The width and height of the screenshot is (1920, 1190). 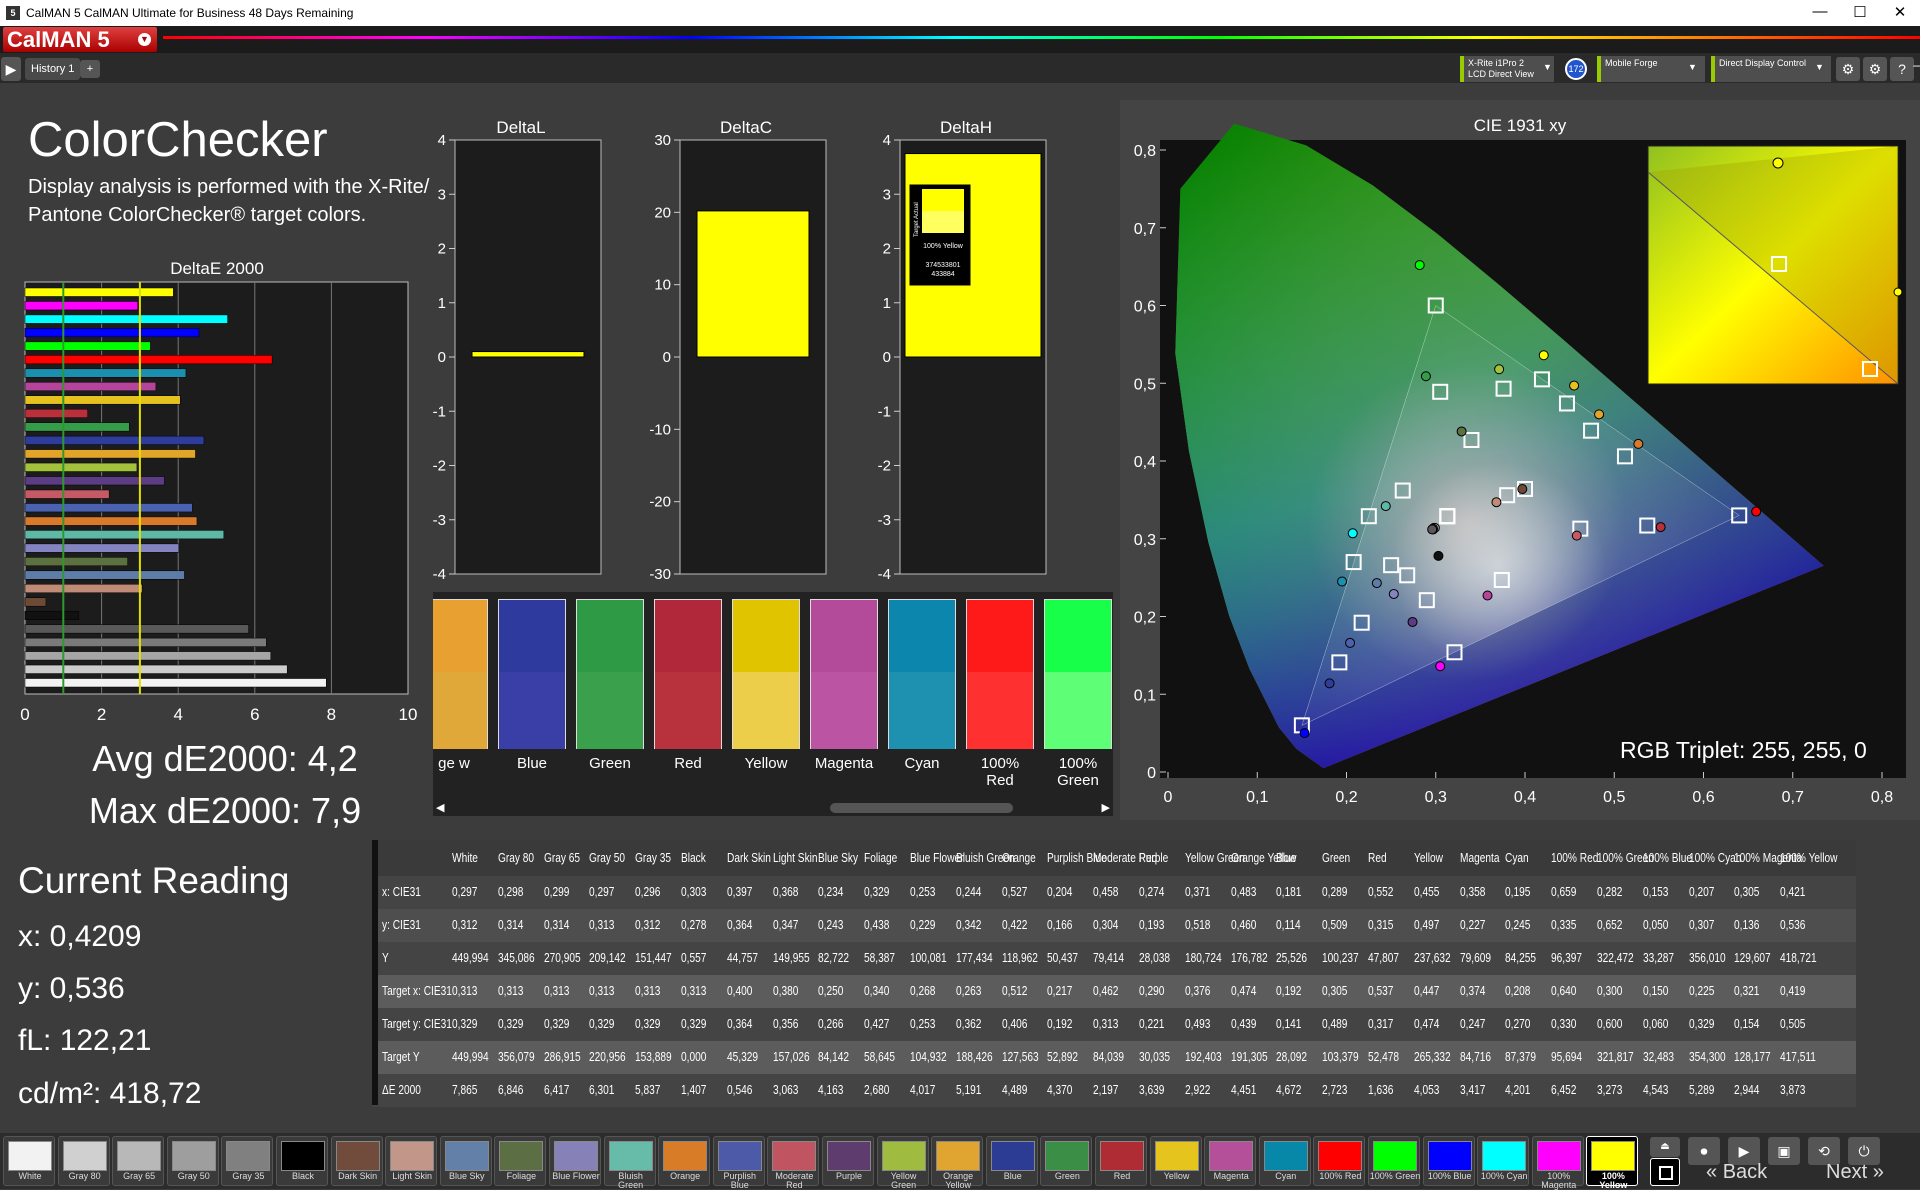 What do you see at coordinates (1820, 11) in the screenshot?
I see `minimize-icon: —` at bounding box center [1820, 11].